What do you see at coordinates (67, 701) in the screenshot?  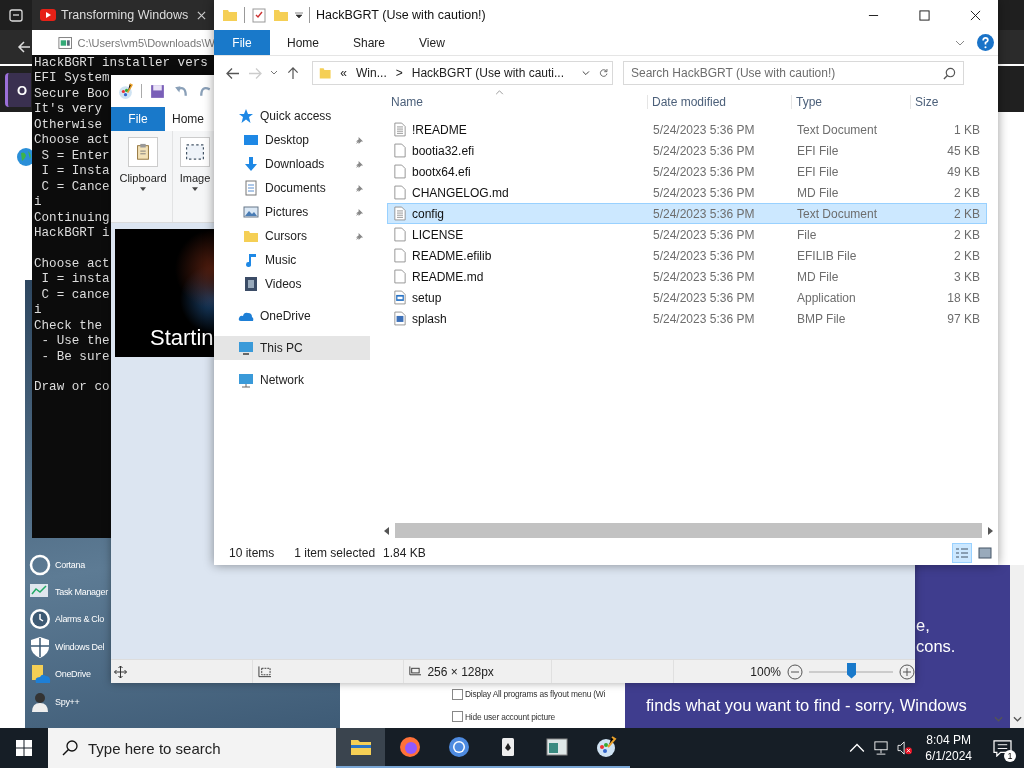 I see `start-menu-item: Spy++` at bounding box center [67, 701].